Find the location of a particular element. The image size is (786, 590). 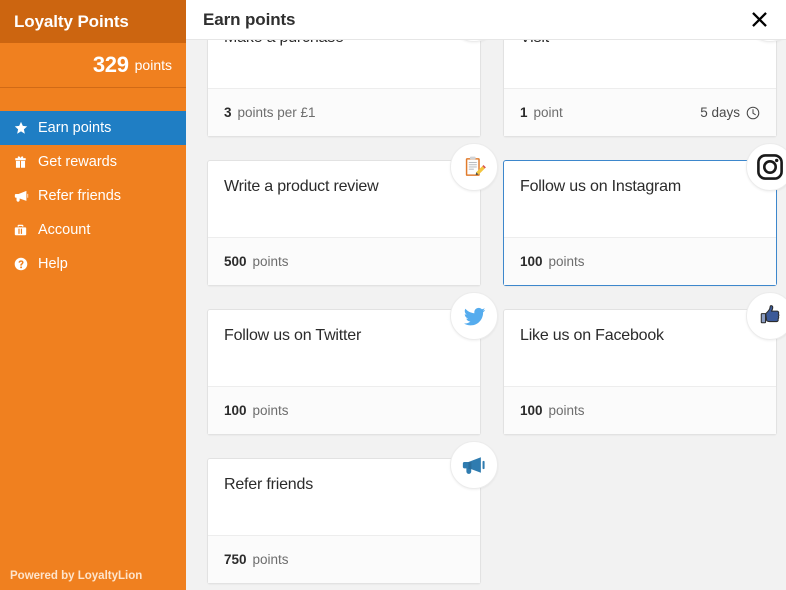

thumbs-up-icon is located at coordinates (766, 316).